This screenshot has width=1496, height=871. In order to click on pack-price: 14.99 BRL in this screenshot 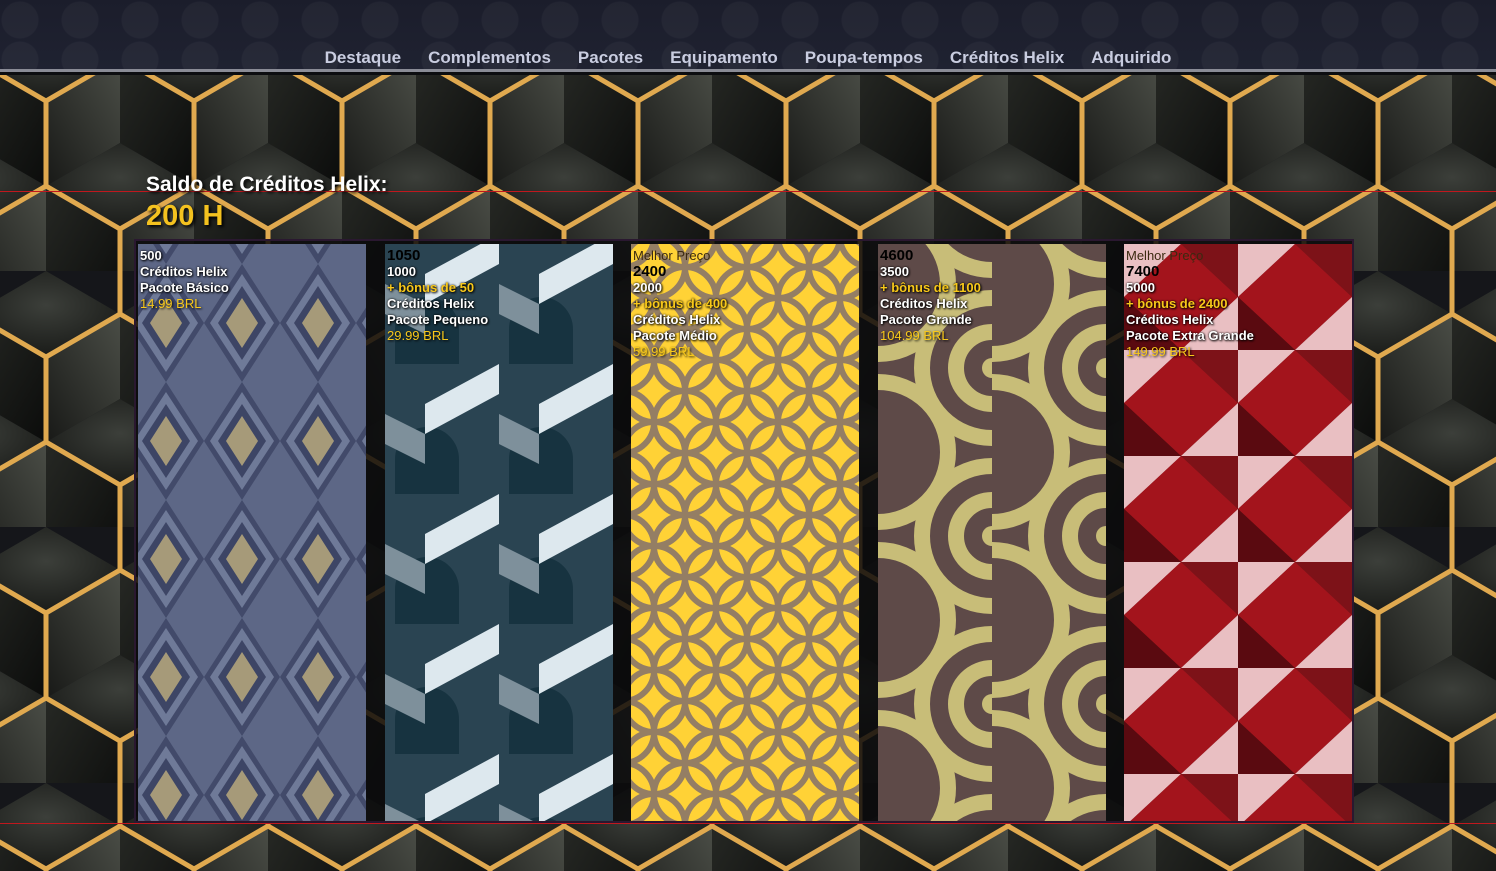, I will do `click(171, 303)`.